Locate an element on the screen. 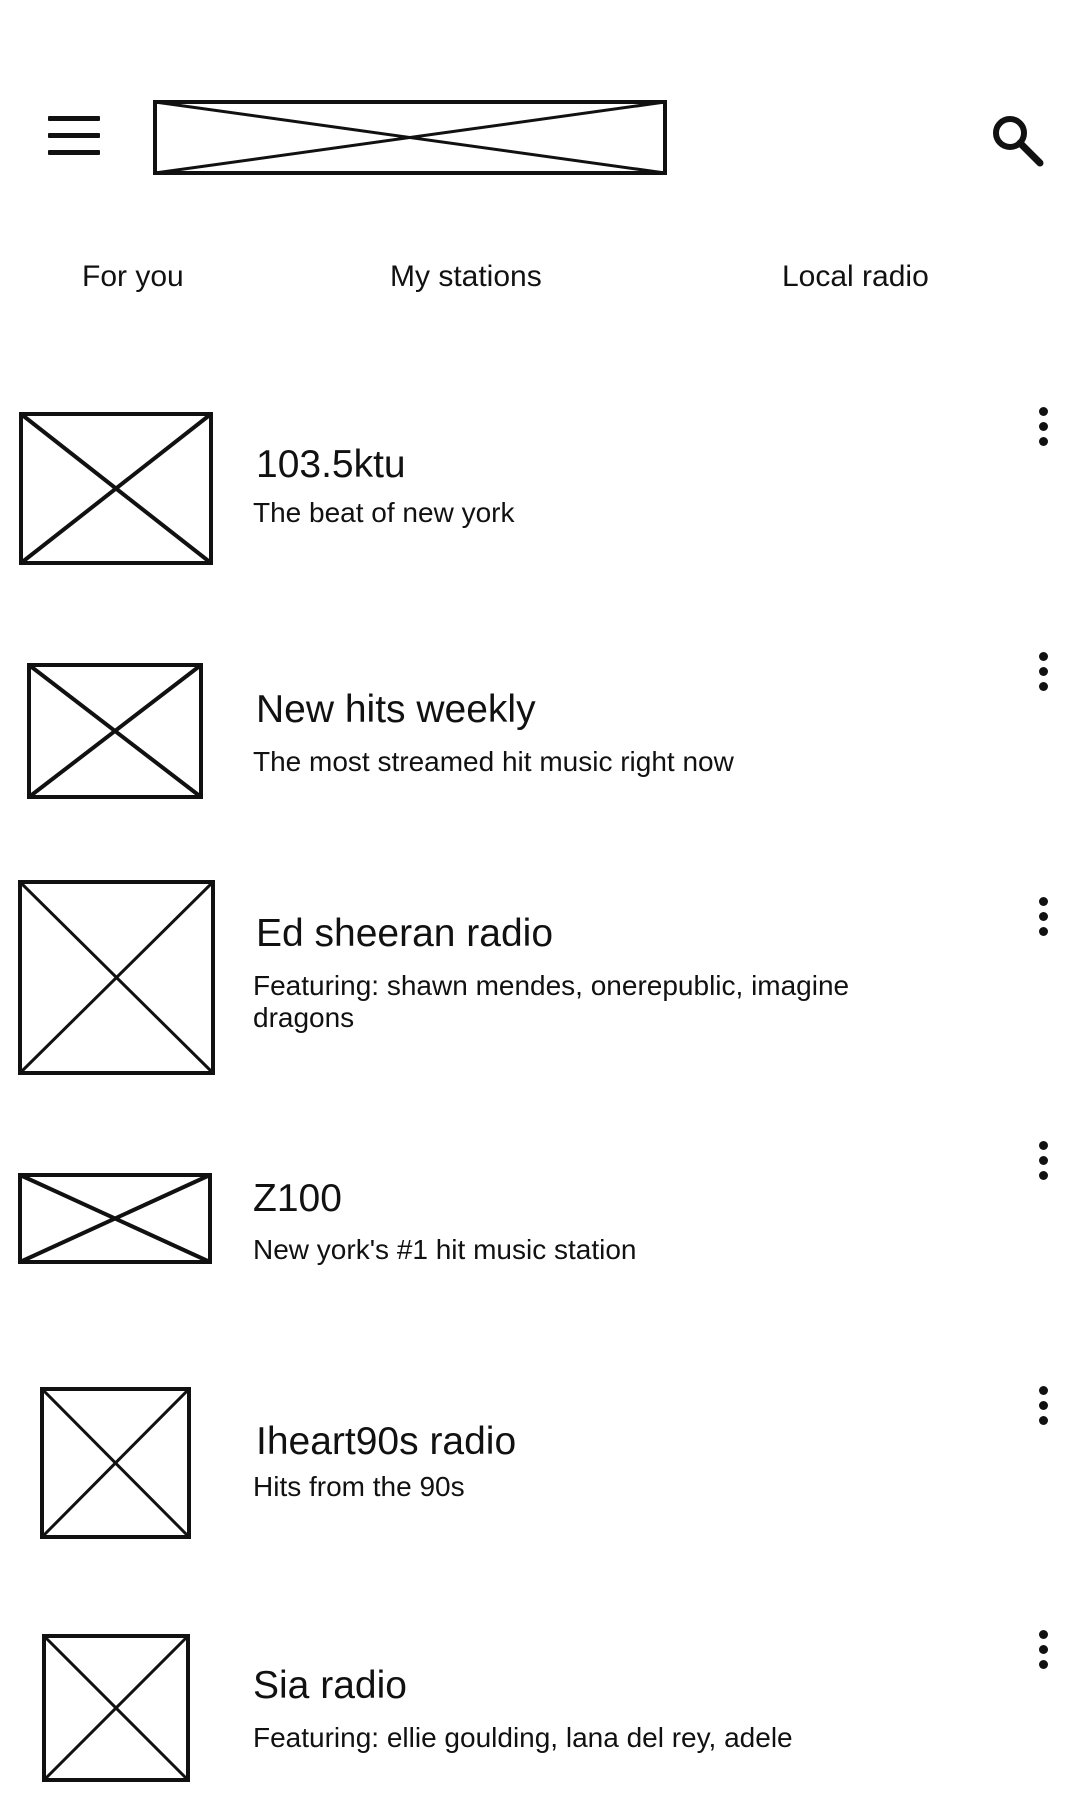 This screenshot has width=1080, height=1800. station-subtitle: New york's #1 hit music station is located at coordinates (445, 1249).